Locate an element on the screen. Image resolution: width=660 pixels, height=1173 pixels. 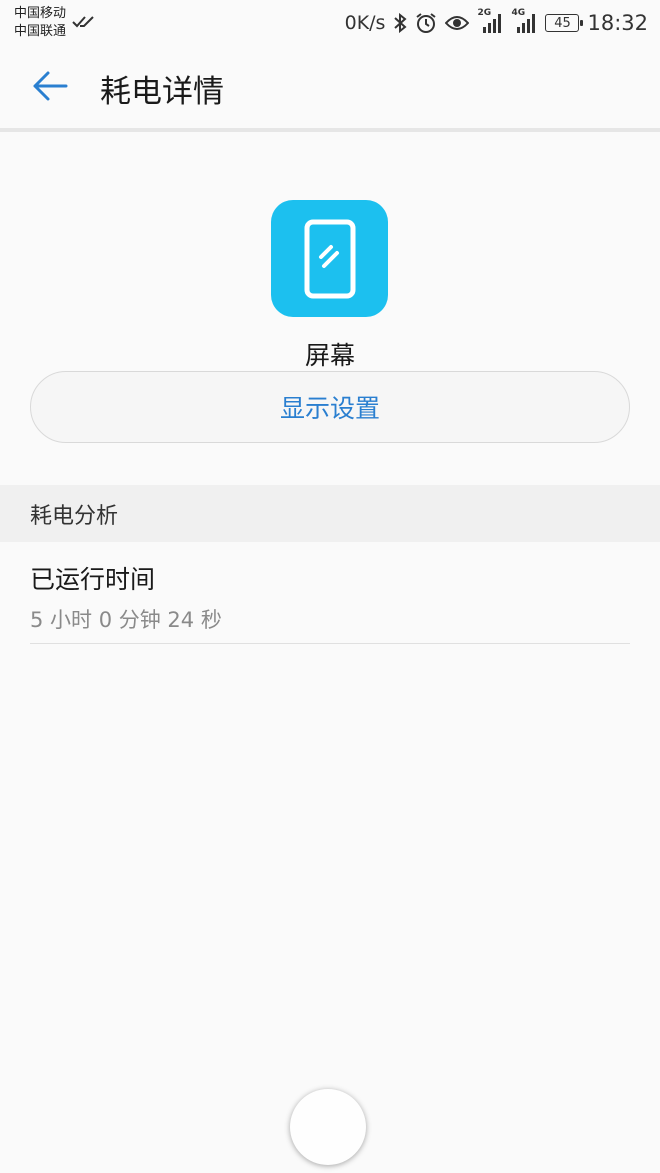
bluetooth-icon is located at coordinates (400, 23).